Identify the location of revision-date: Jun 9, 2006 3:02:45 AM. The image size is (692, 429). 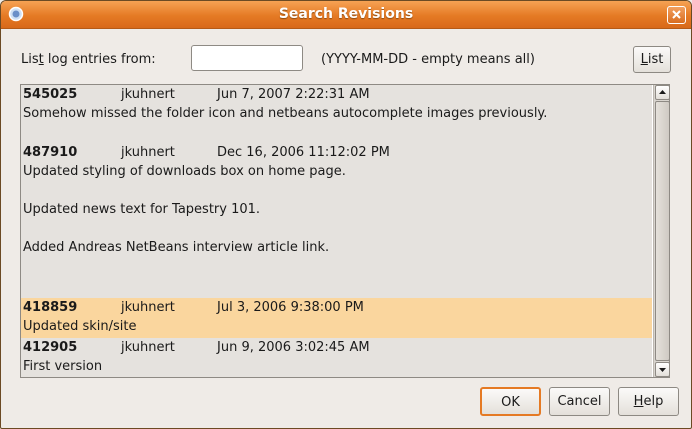
(293, 347).